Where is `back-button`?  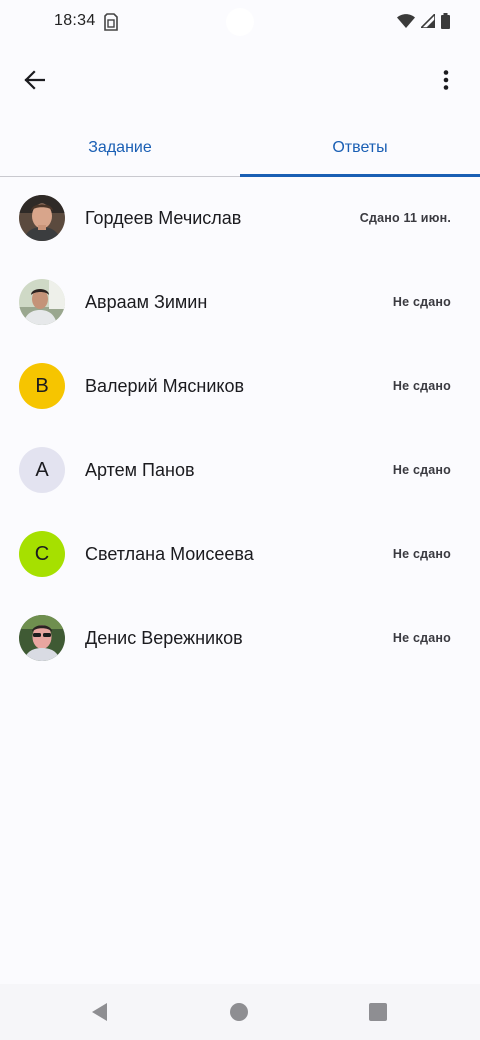 back-button is located at coordinates (34, 82).